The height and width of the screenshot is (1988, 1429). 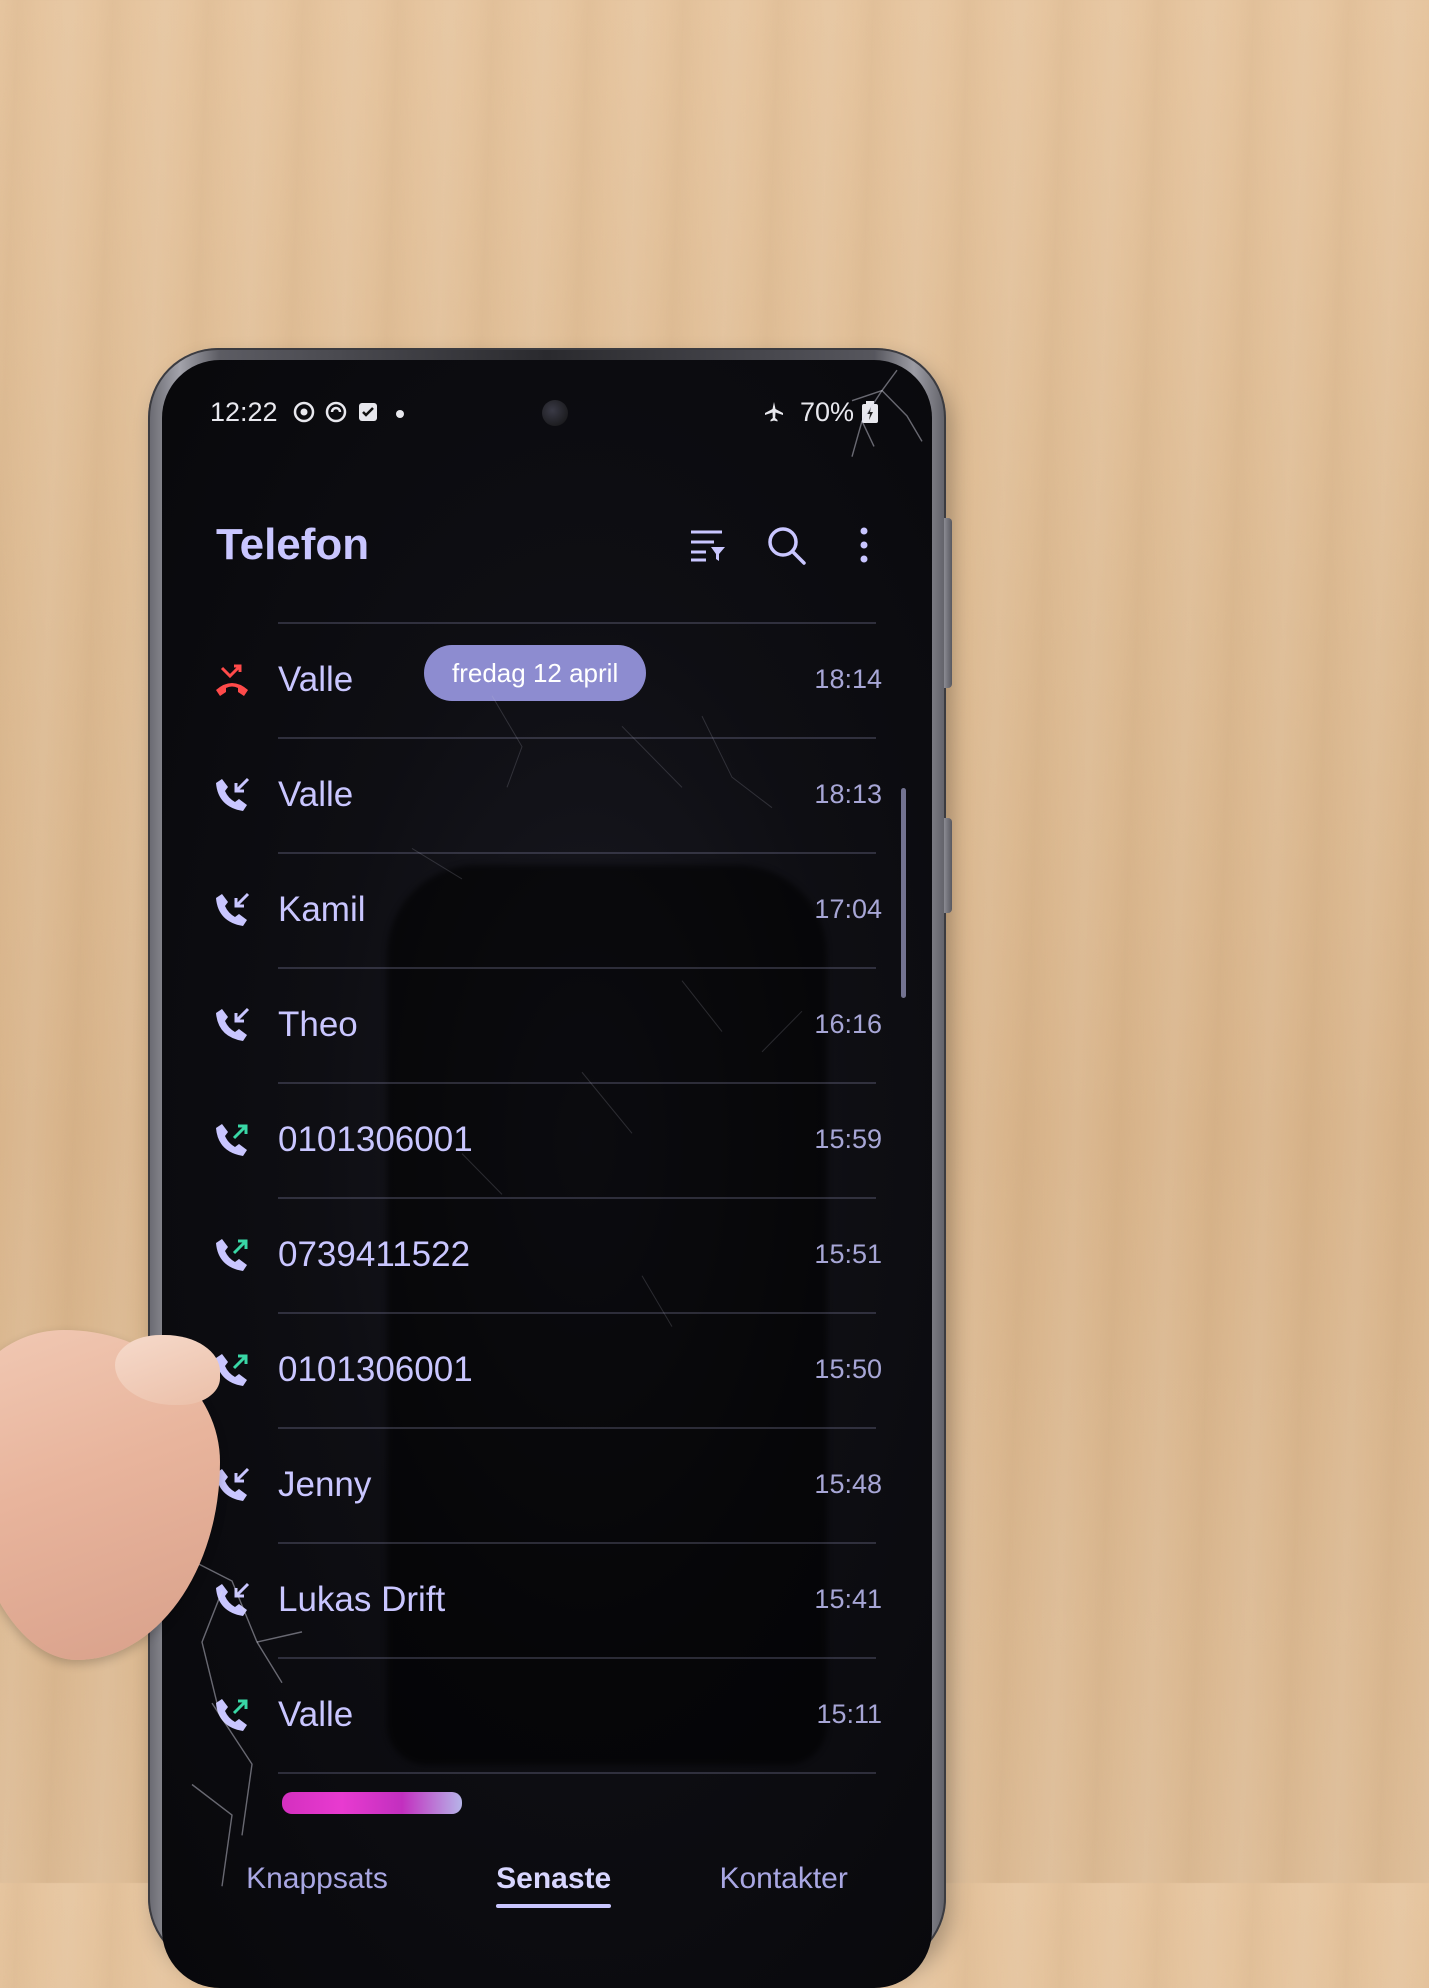 I want to click on call-log-row: Valle 18:13, so click(x=545, y=794).